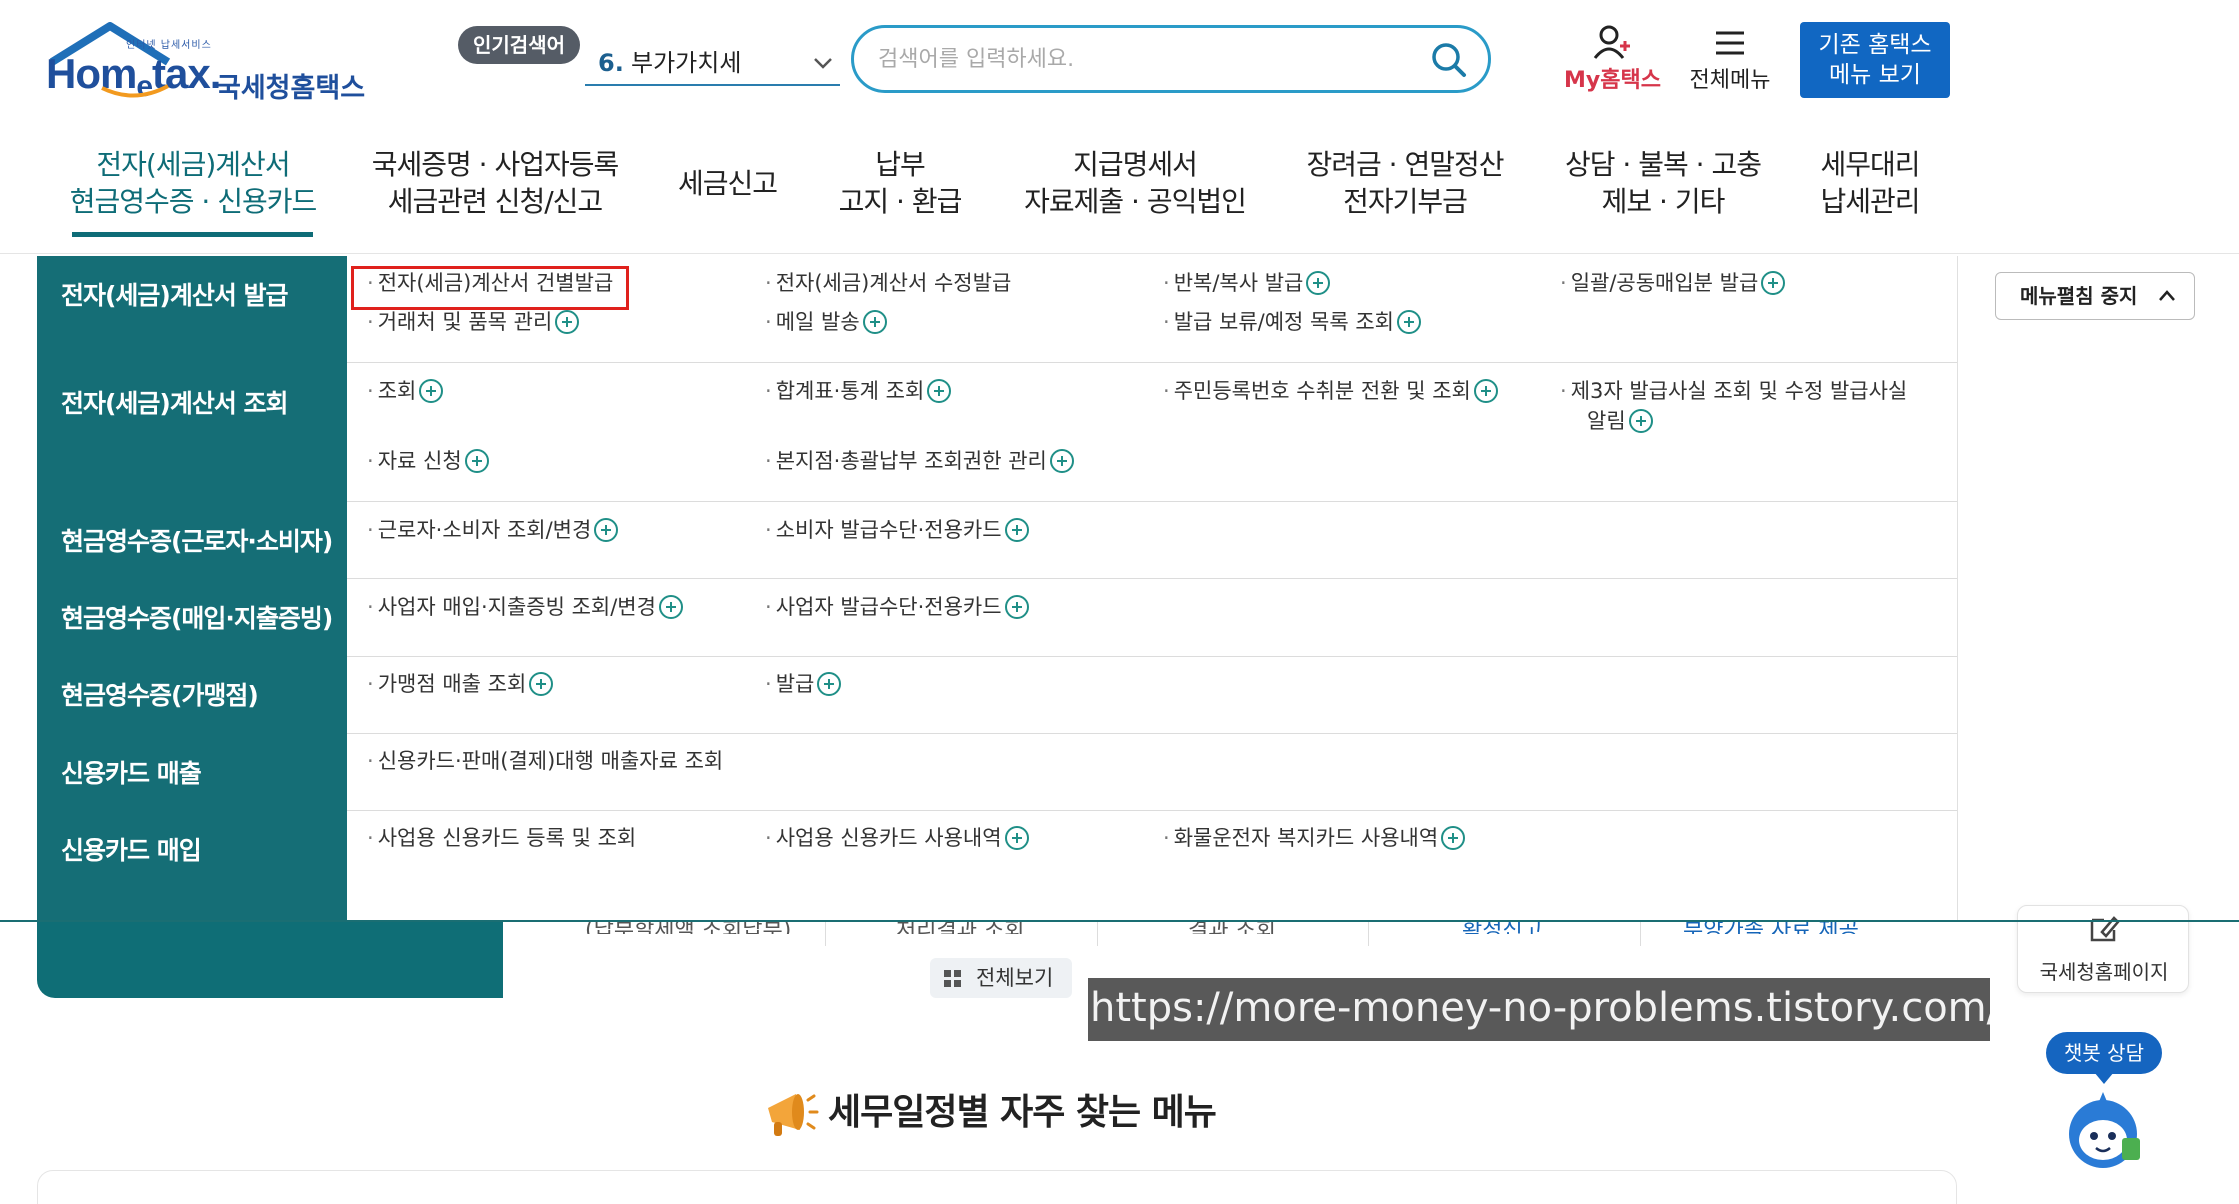  Describe the element at coordinates (428, 461) in the screenshot. I see `link-data-request: · 자료 신청` at that location.